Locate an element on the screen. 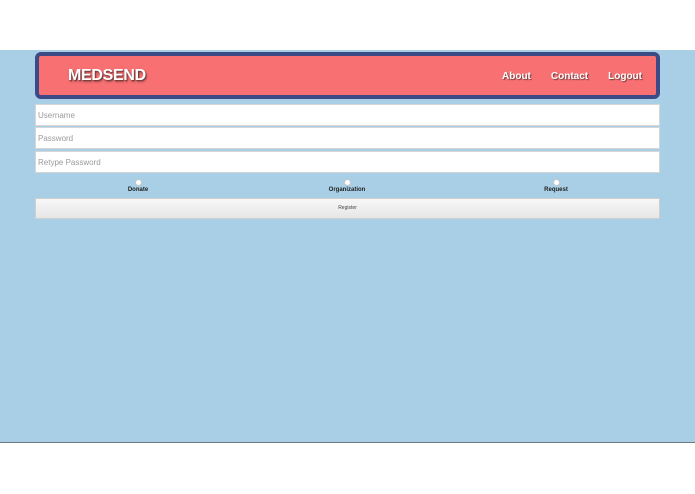 The width and height of the screenshot is (695, 494). account-type-radio-group: Donate Organization Request is located at coordinates (347, 187).